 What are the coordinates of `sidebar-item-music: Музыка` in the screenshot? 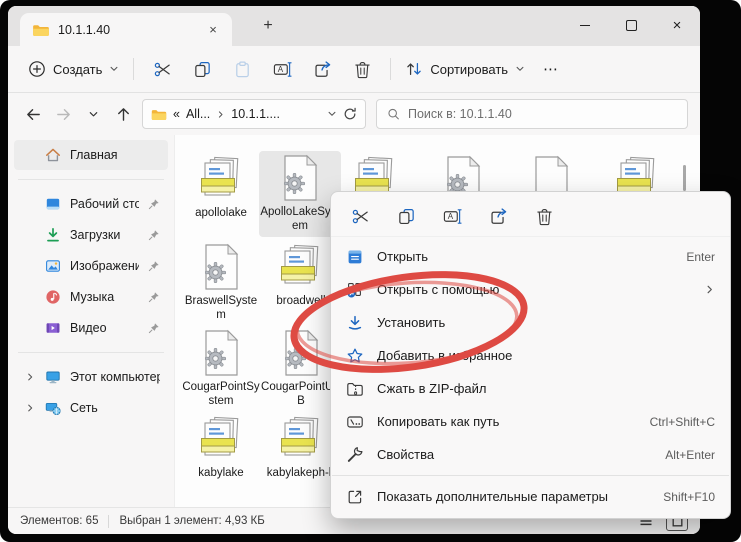 It's located at (91, 297).